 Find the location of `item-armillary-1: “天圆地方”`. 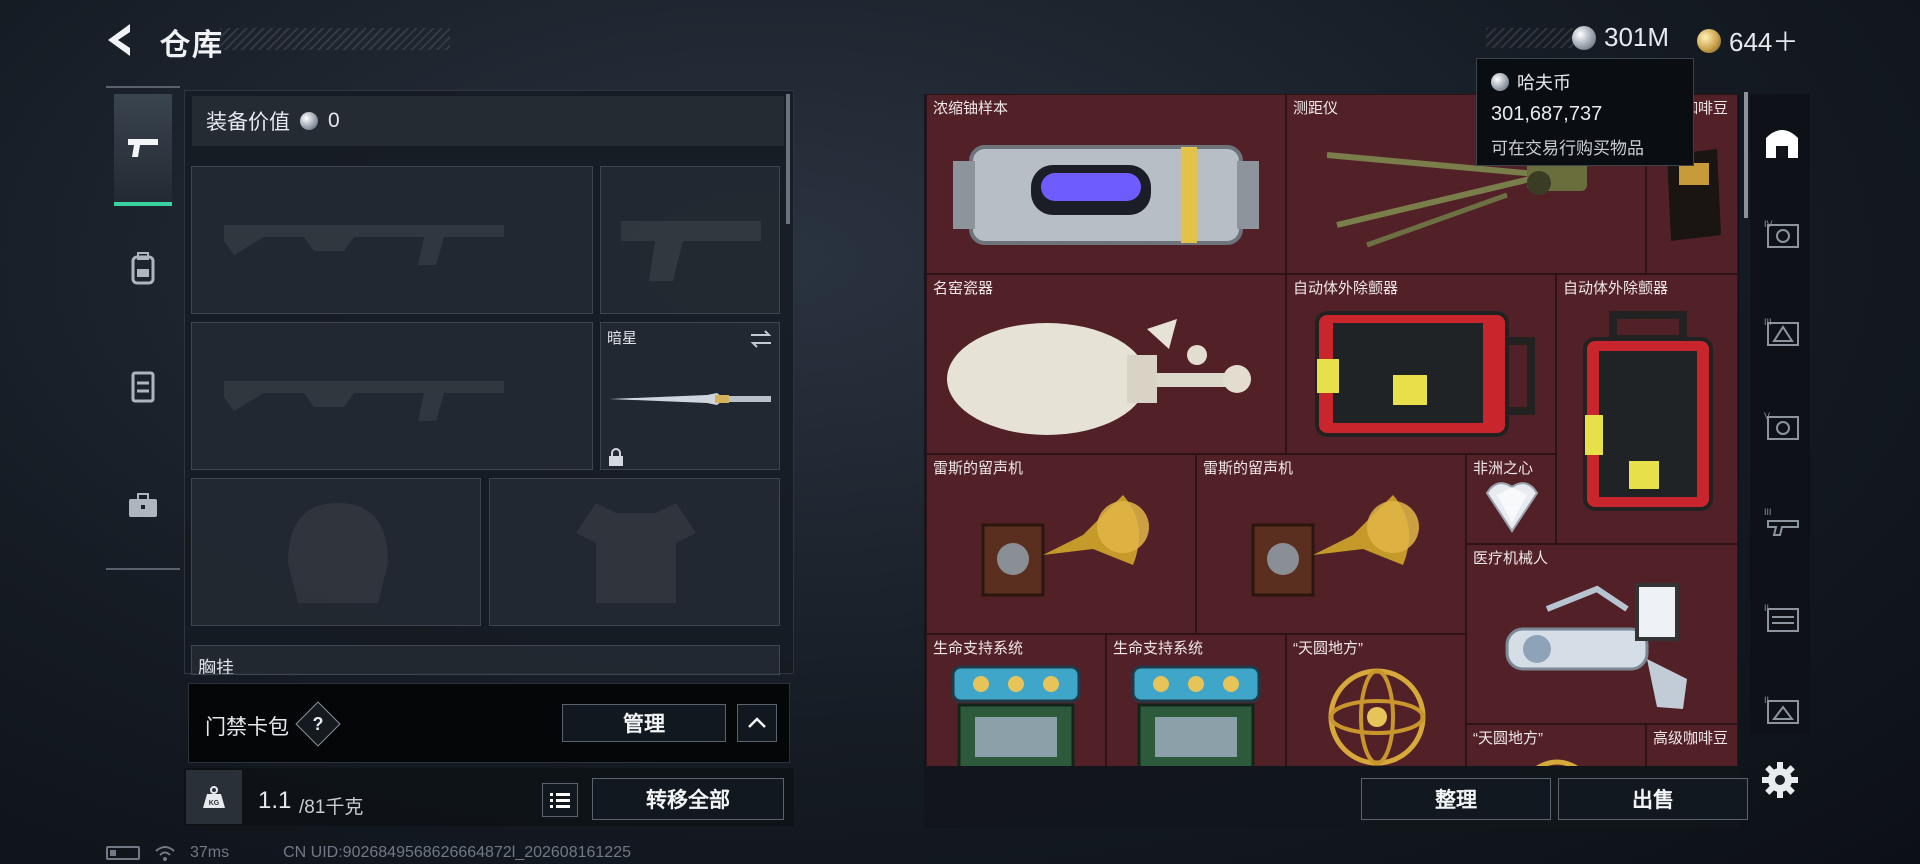

item-armillary-1: “天圆地方” is located at coordinates (1376, 700).